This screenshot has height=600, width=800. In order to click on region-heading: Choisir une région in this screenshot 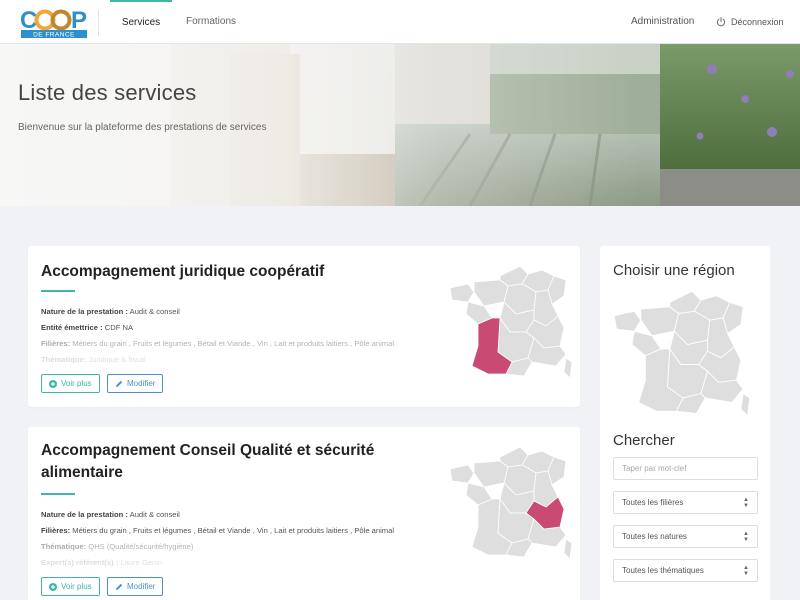, I will do `click(674, 270)`.